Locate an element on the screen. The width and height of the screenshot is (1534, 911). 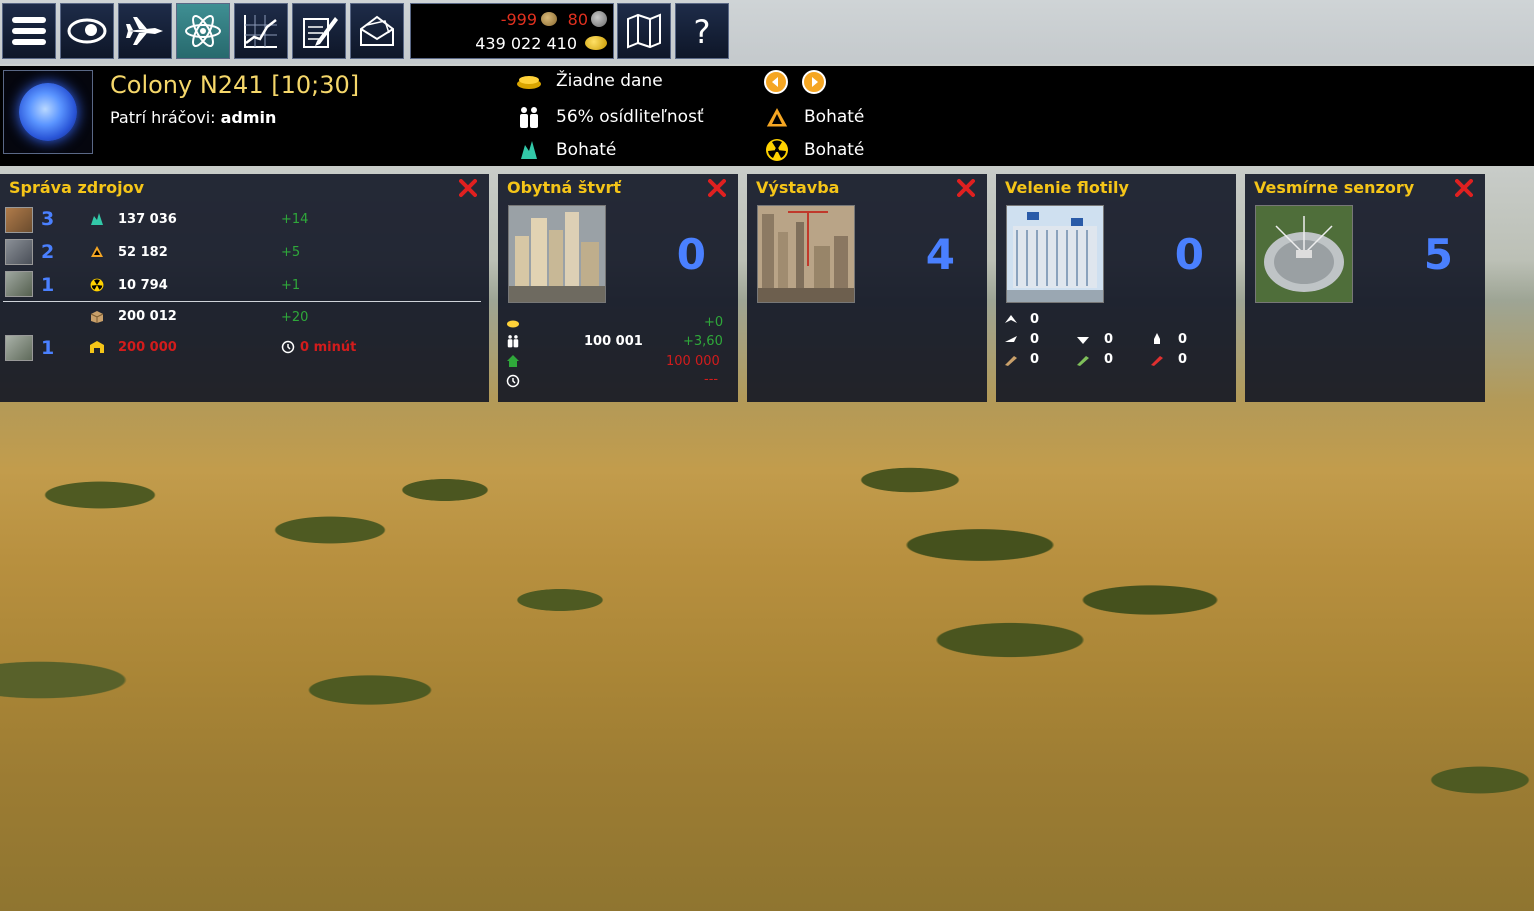
arrow-left-icon is located at coordinates (775, 82).